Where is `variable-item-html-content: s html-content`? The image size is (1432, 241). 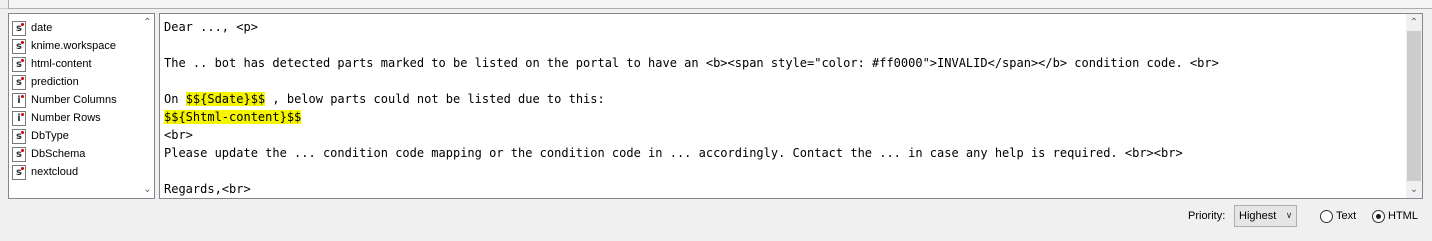
variable-item-html-content: s html-content is located at coordinates (77, 64).